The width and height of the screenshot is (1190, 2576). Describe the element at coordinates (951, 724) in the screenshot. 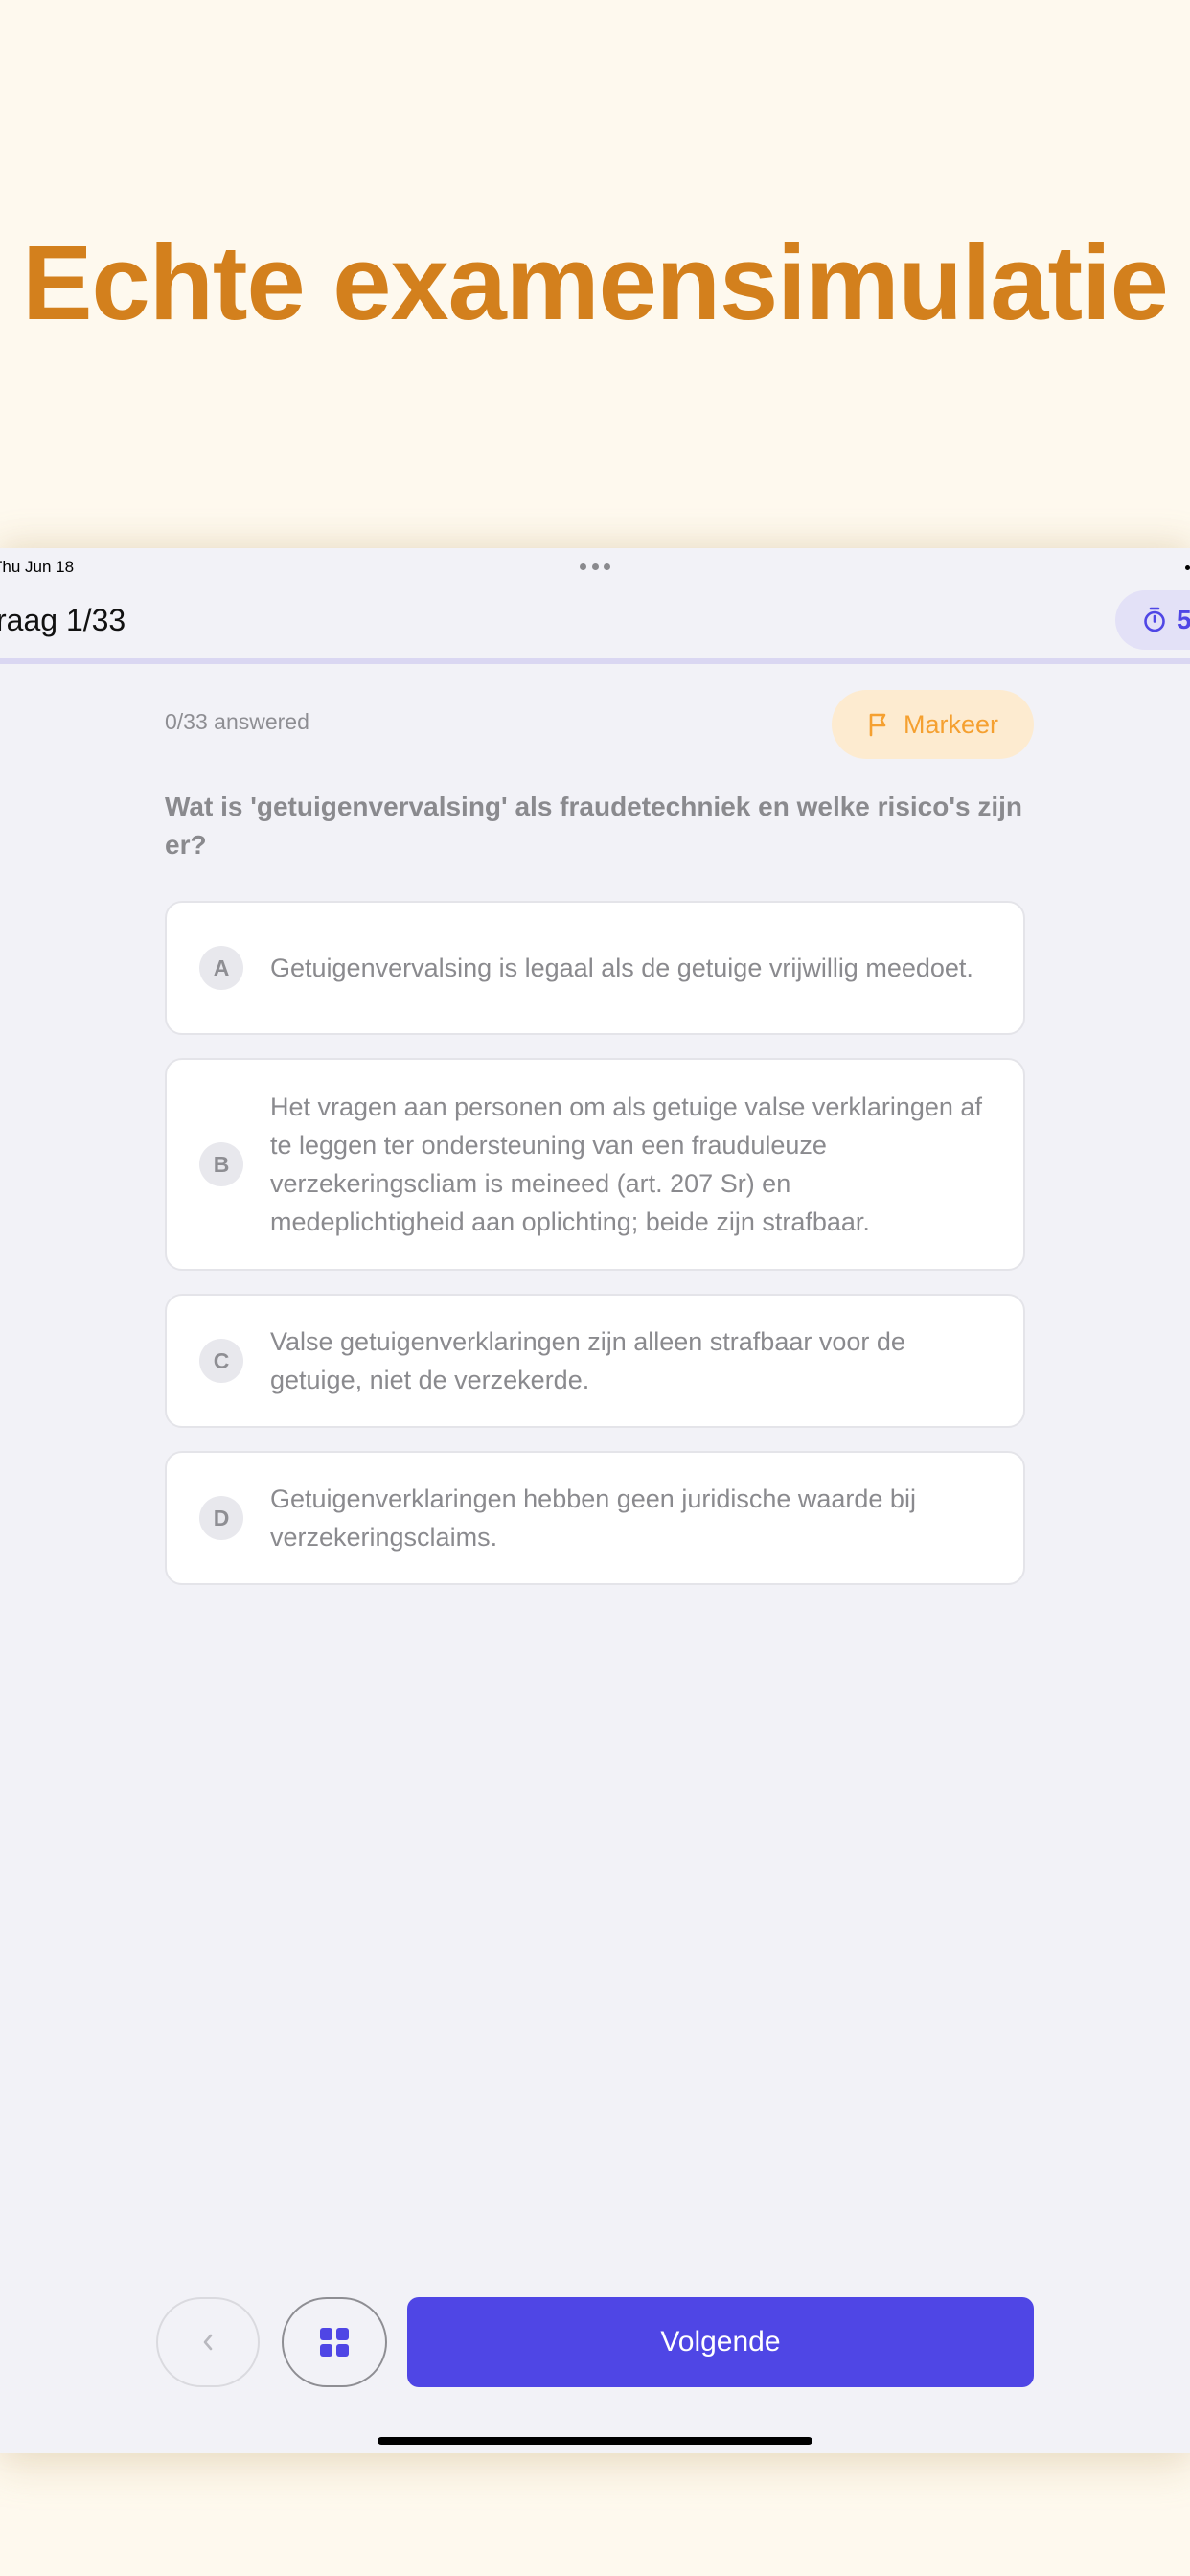

I see `flag-label: Markeer` at that location.